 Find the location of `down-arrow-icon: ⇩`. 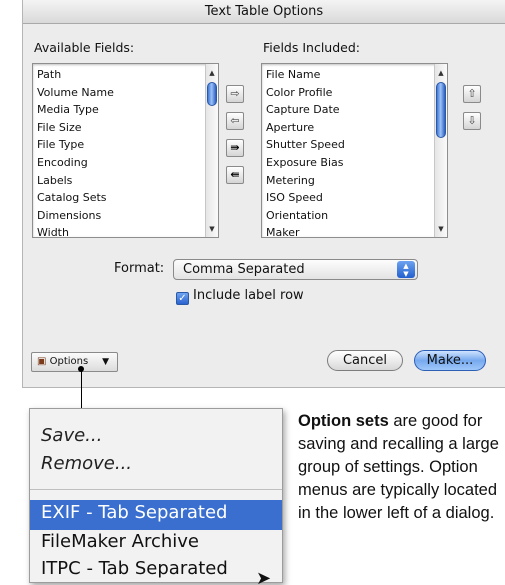

down-arrow-icon: ⇩ is located at coordinates (472, 121).